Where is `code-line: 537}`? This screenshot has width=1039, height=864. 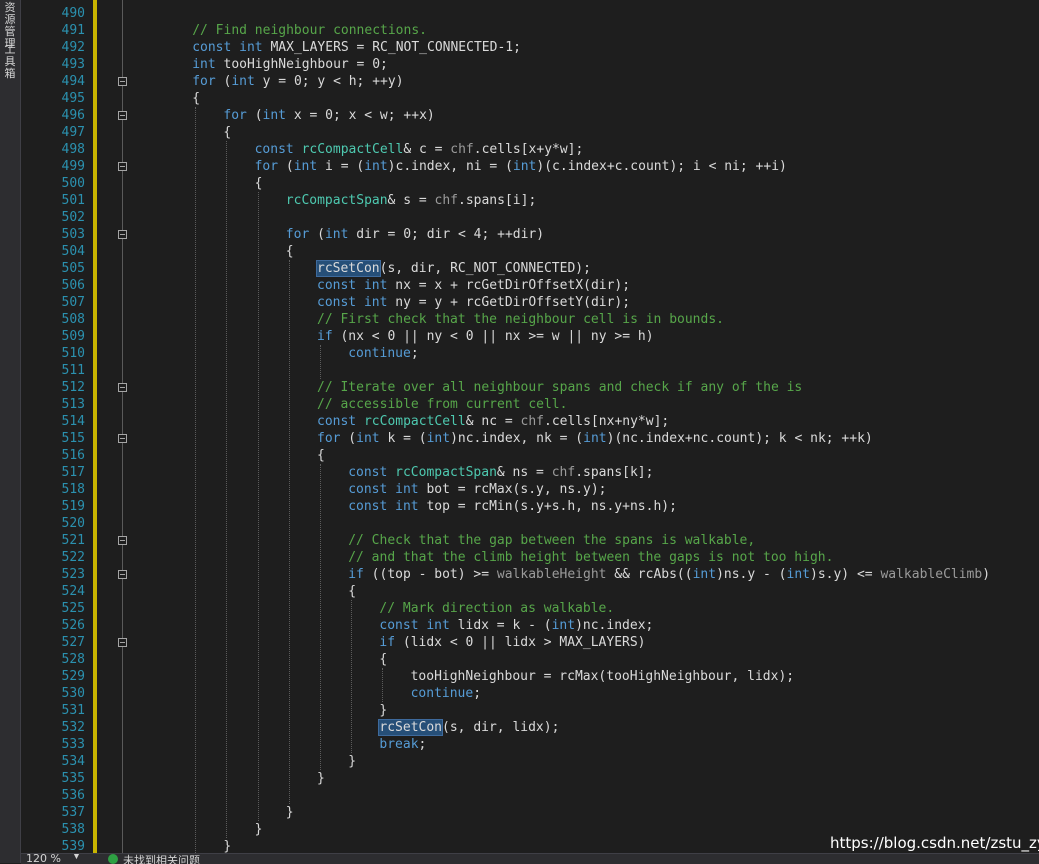
code-line: 537} is located at coordinates (530, 812).